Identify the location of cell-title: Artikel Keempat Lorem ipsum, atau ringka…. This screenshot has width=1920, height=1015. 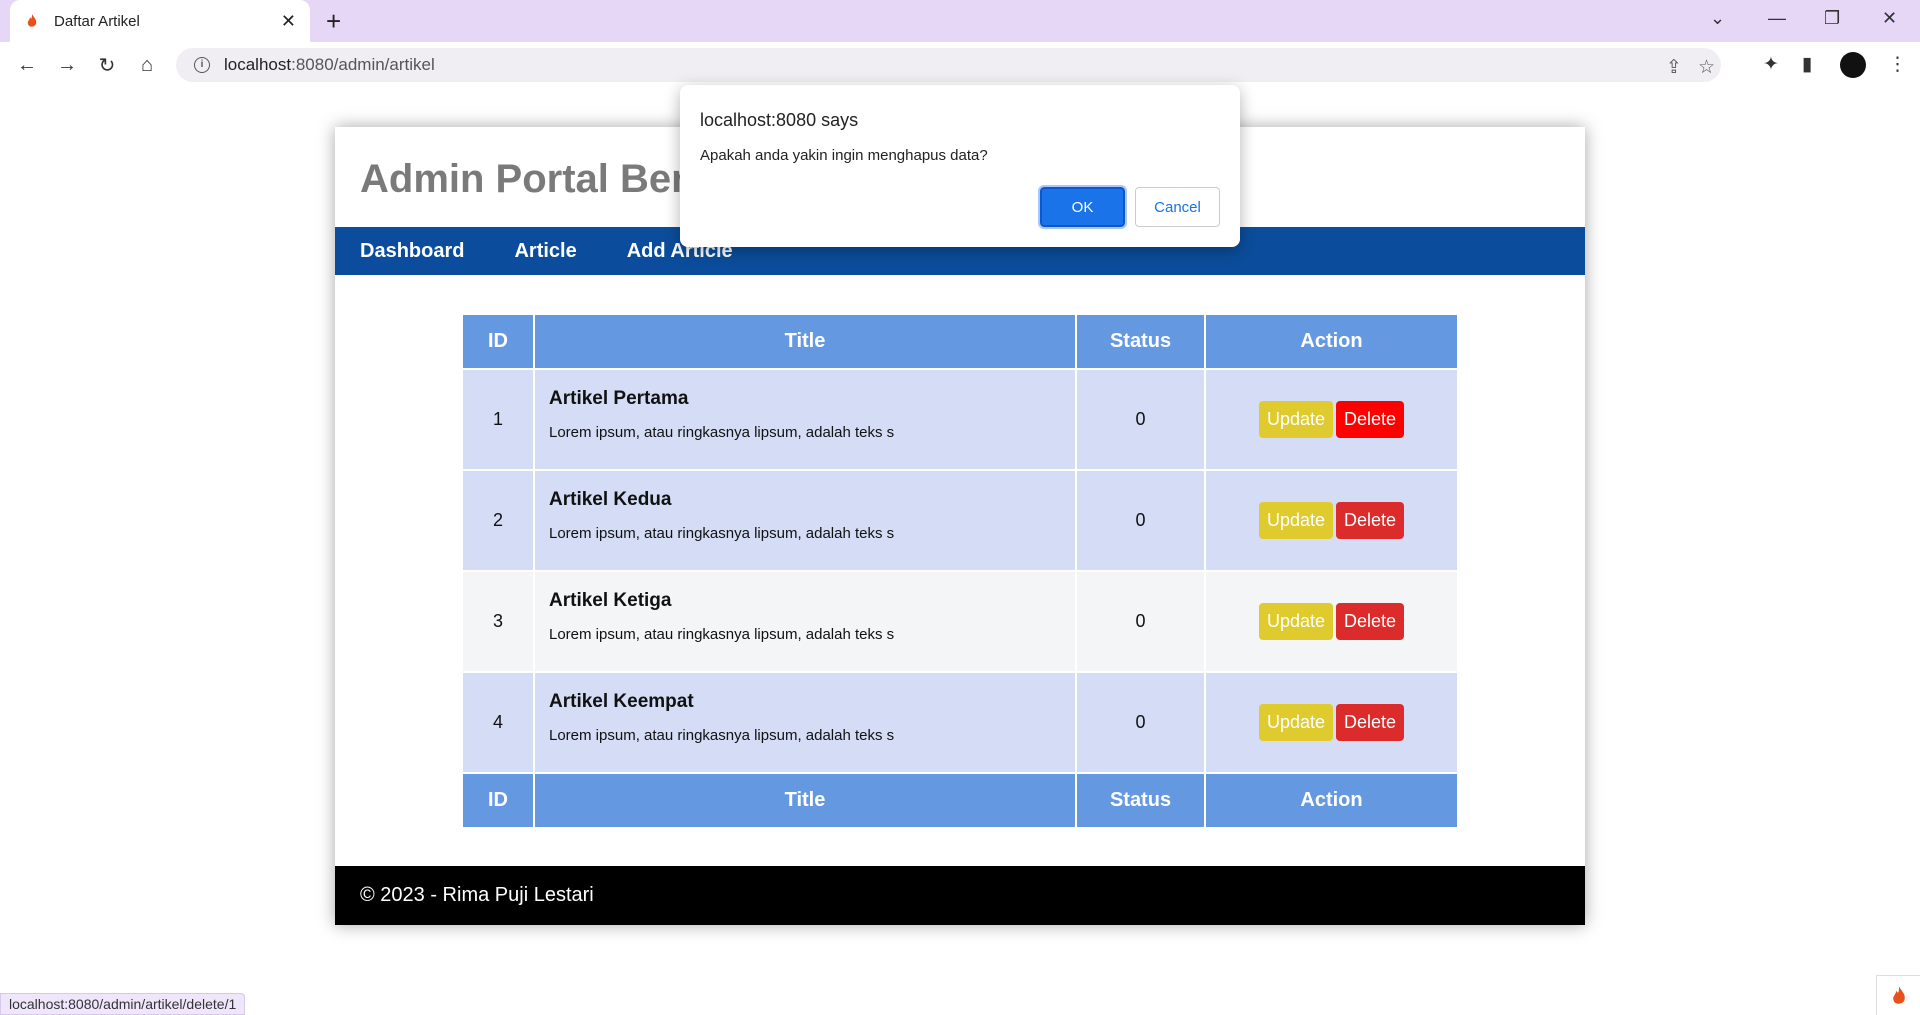
(805, 722).